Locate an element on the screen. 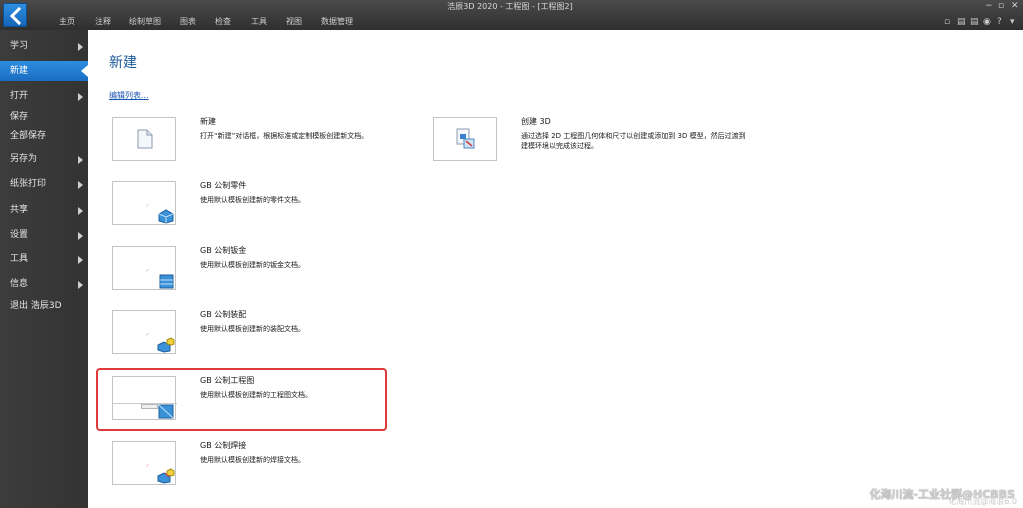 This screenshot has width=1023, height=508. sidebar-item-info: 信息 is located at coordinates (44, 284).